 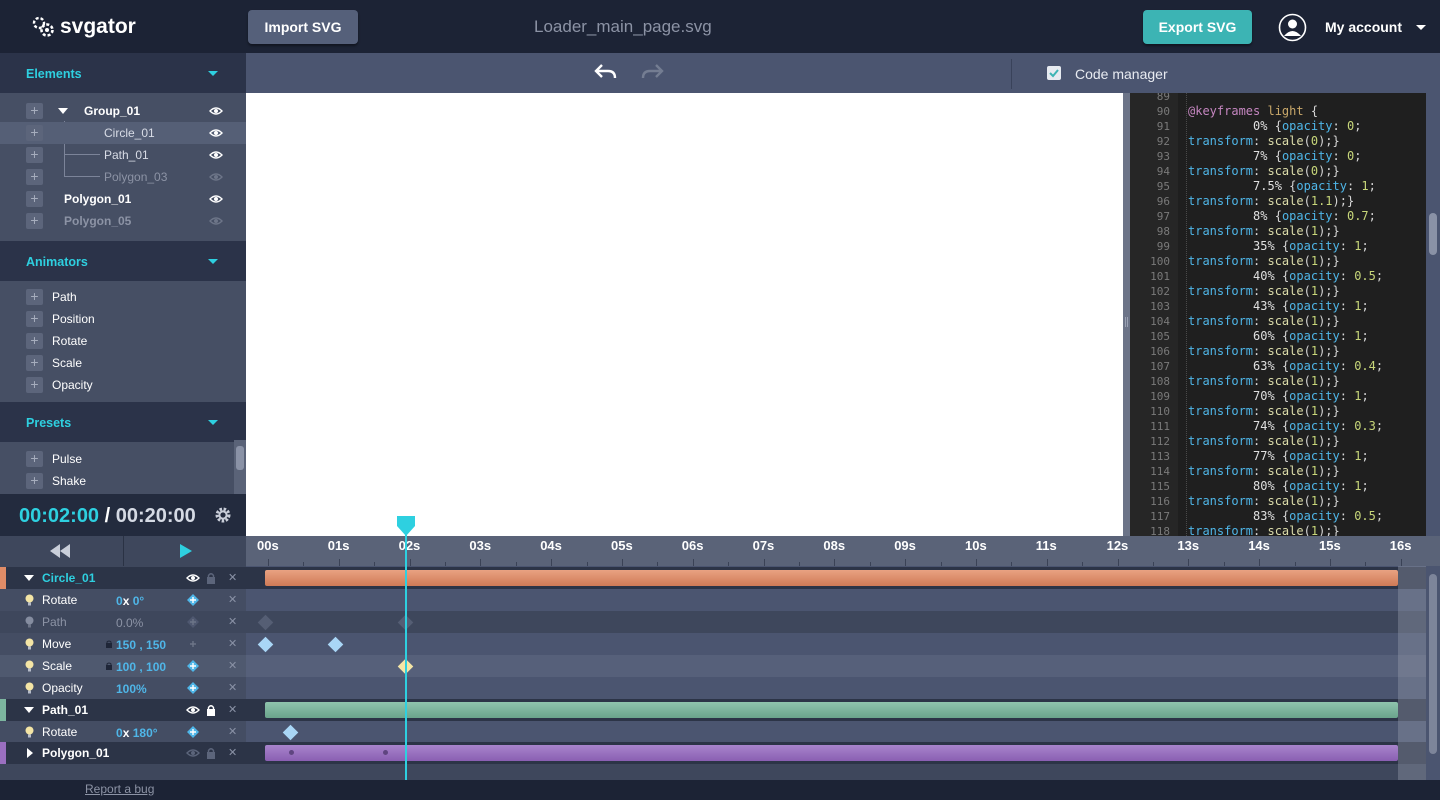 I want to click on code-line: 105 60% {opacity: 1;, so click(x=1278, y=336).